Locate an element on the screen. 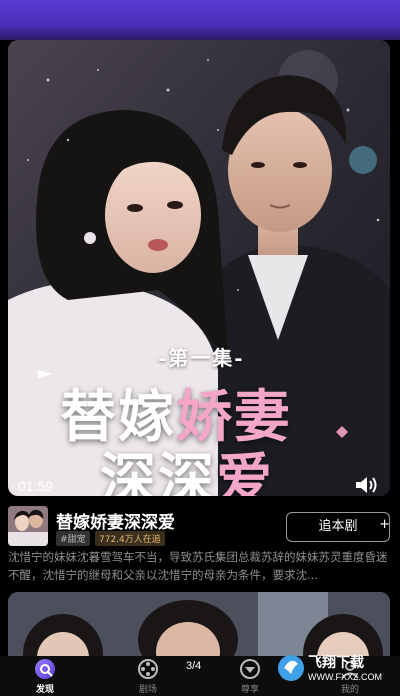 This screenshot has width=400, height=696. nav-tab-vip: 尊享 is located at coordinates (250, 676).